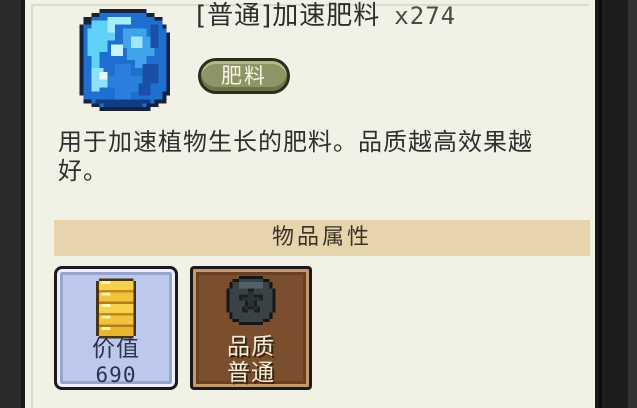  What do you see at coordinates (251, 328) in the screenshot?
I see `quality-attribute-card: 品质 普通` at bounding box center [251, 328].